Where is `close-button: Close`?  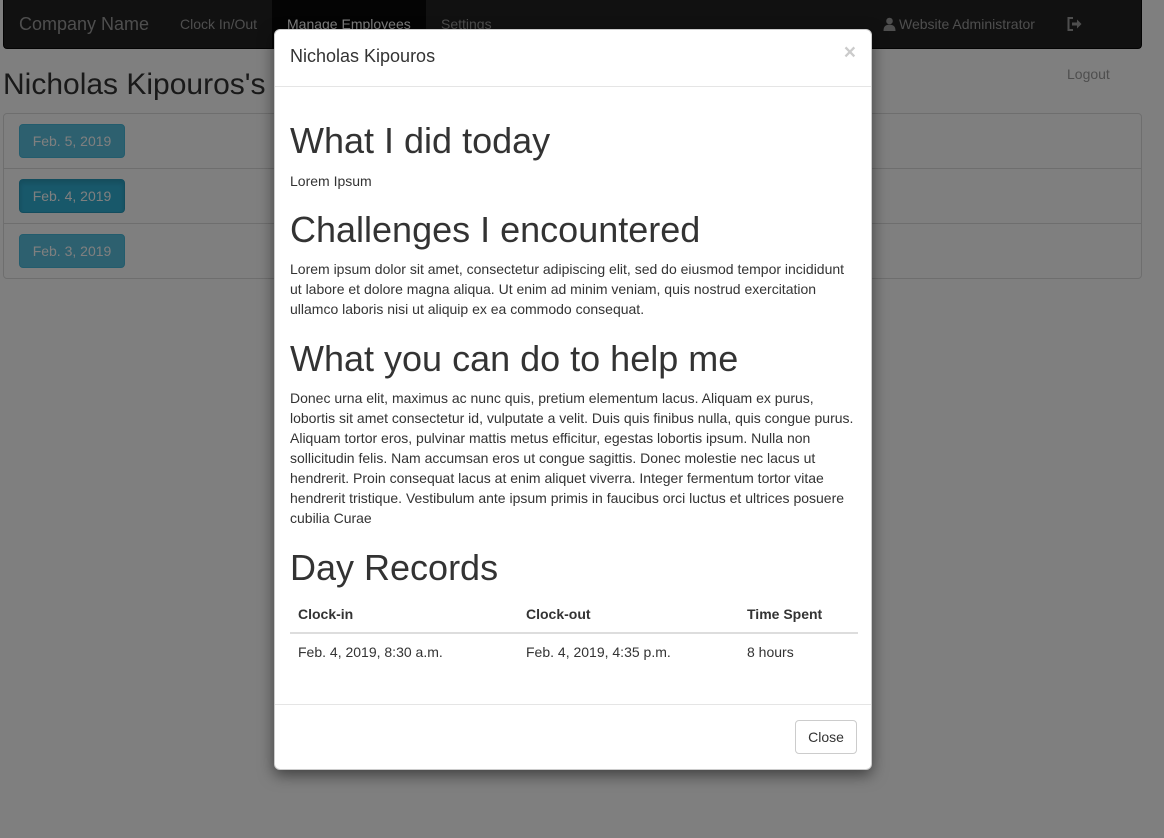
close-button: Close is located at coordinates (826, 737).